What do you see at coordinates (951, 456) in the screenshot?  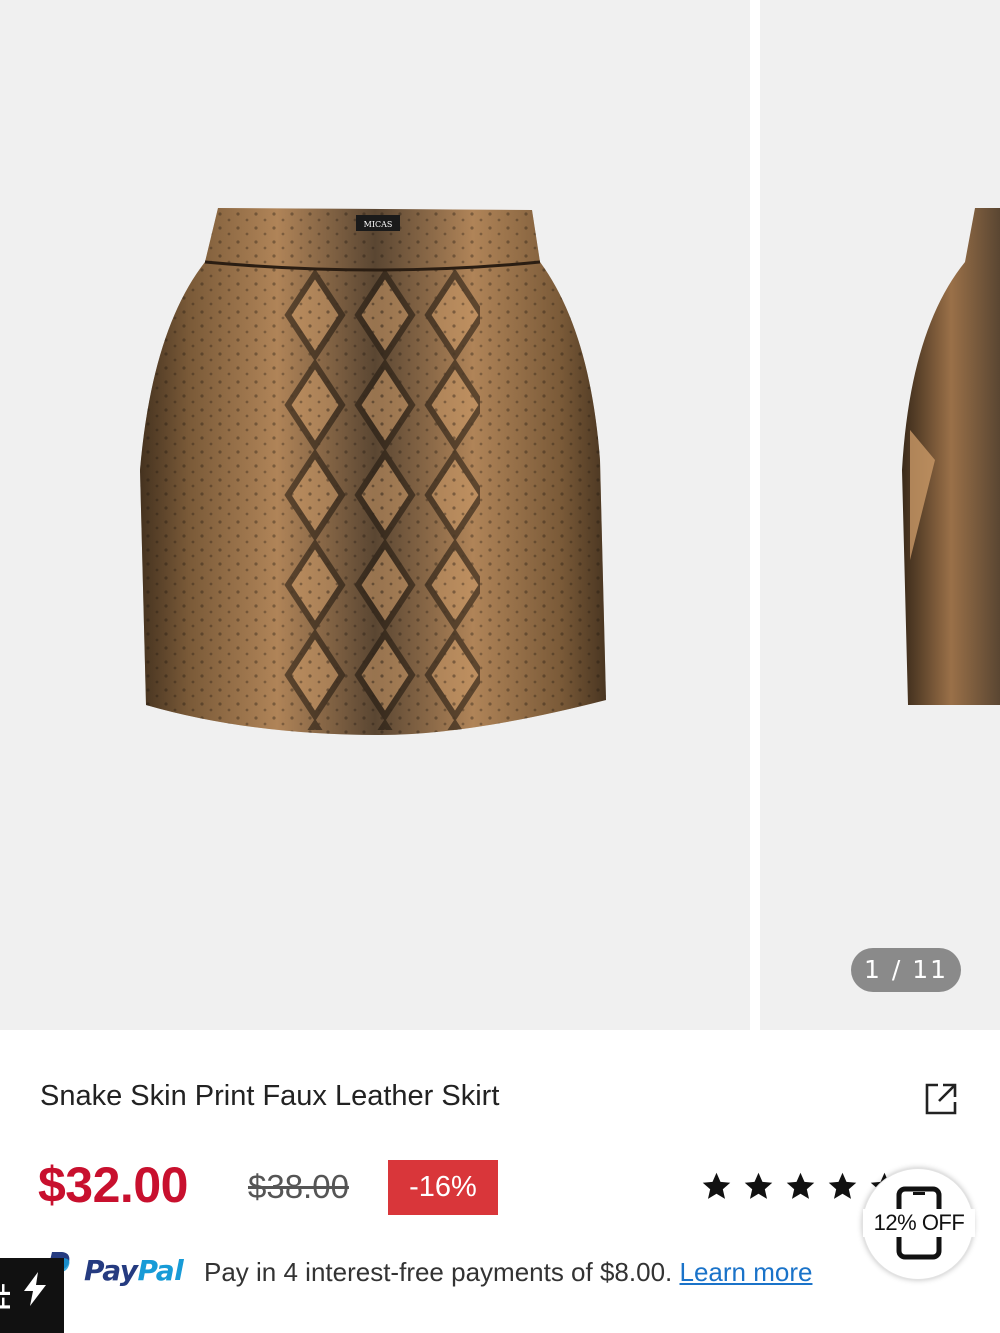 I see `skirt-image-peek` at bounding box center [951, 456].